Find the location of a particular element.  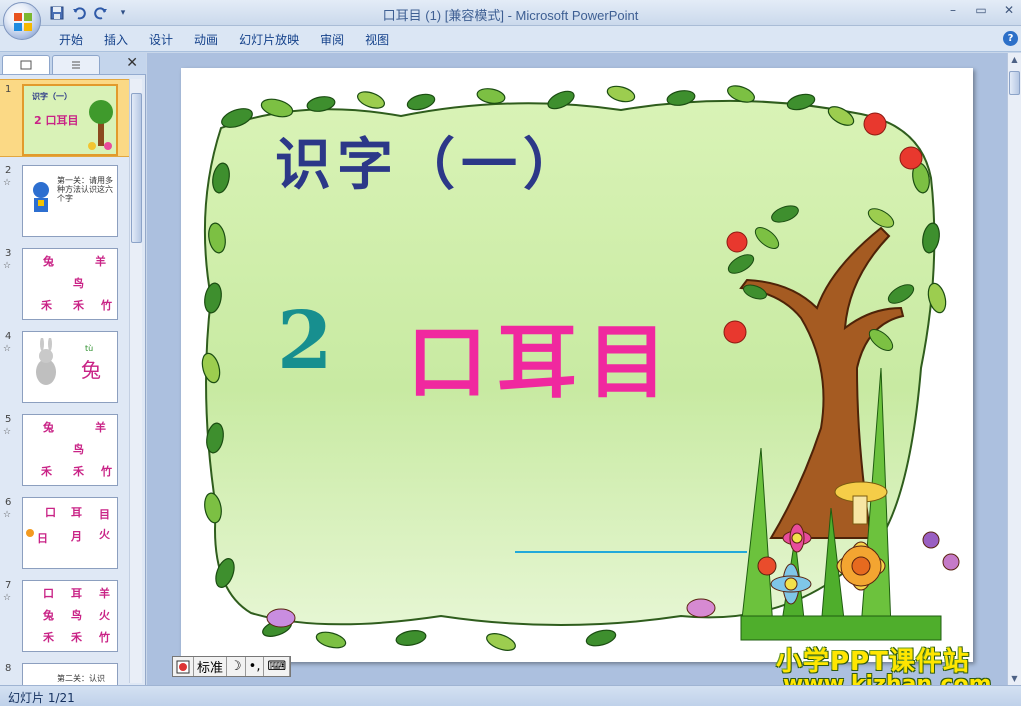

thumb-char: 目 is located at coordinates (104, 514).